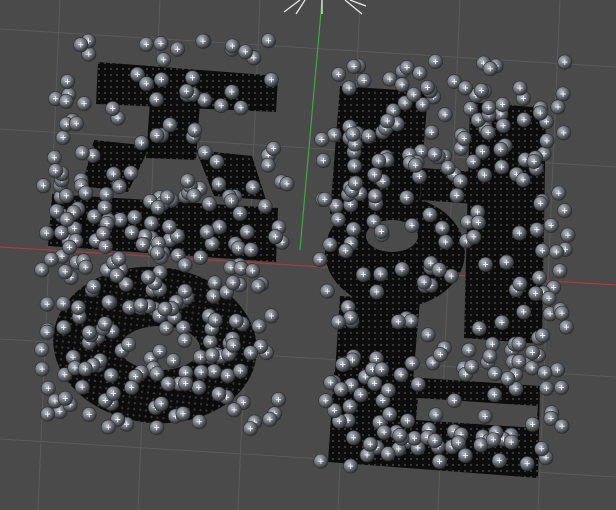  I want to click on sun-light-icon, so click(325, 7).